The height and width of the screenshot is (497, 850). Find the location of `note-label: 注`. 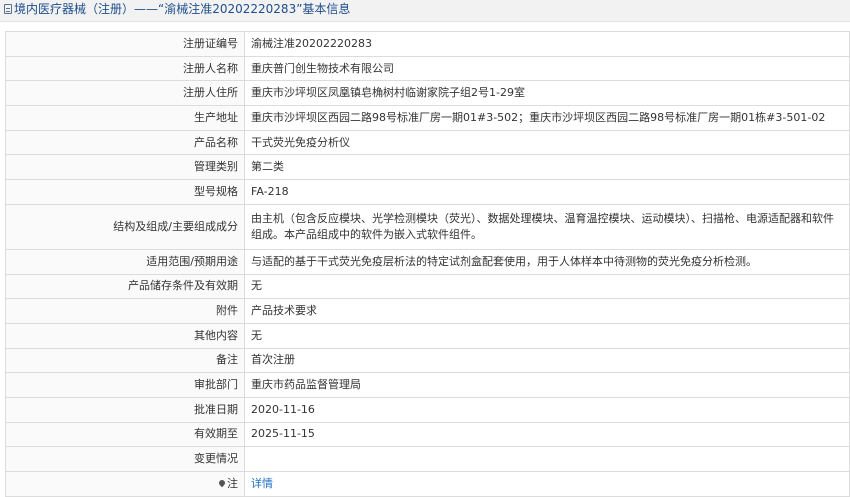

note-label: 注 is located at coordinates (232, 483).